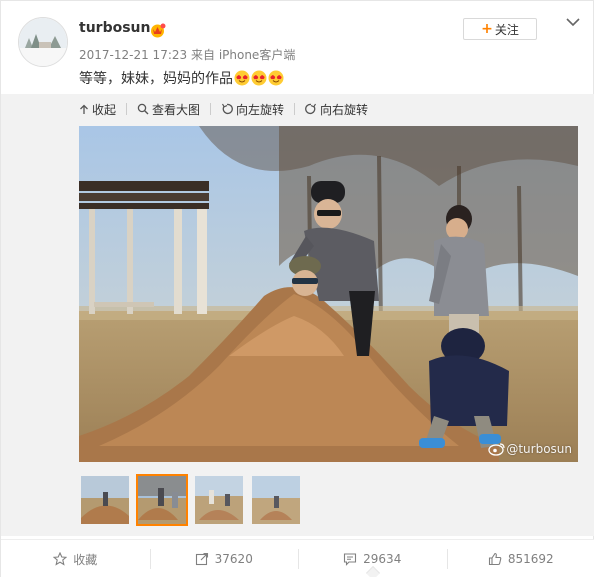  I want to click on repost-button: 37620, so click(224, 558).